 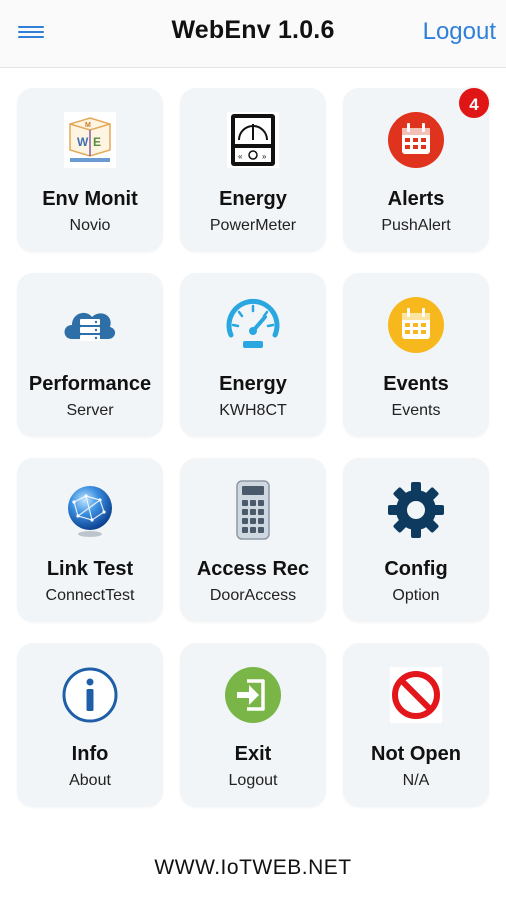 I want to click on tile-energy-powermeter: « » Energy PowerMeter, so click(x=253, y=170).